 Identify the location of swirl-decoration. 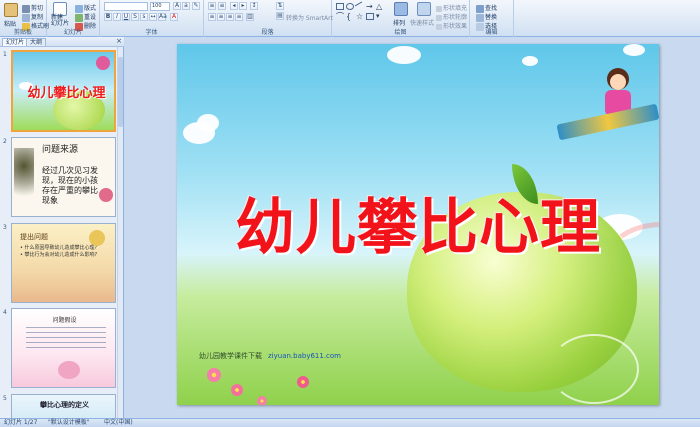
(594, 369).